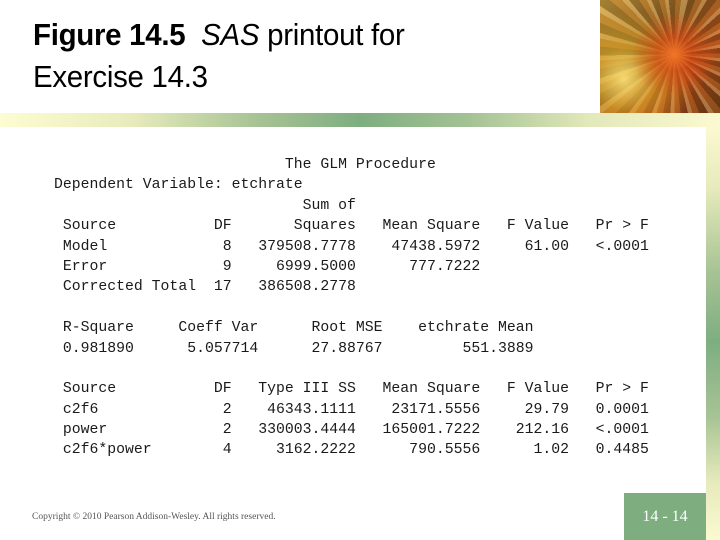  What do you see at coordinates (332, 34) in the screenshot?
I see `title-rest: printout for` at bounding box center [332, 34].